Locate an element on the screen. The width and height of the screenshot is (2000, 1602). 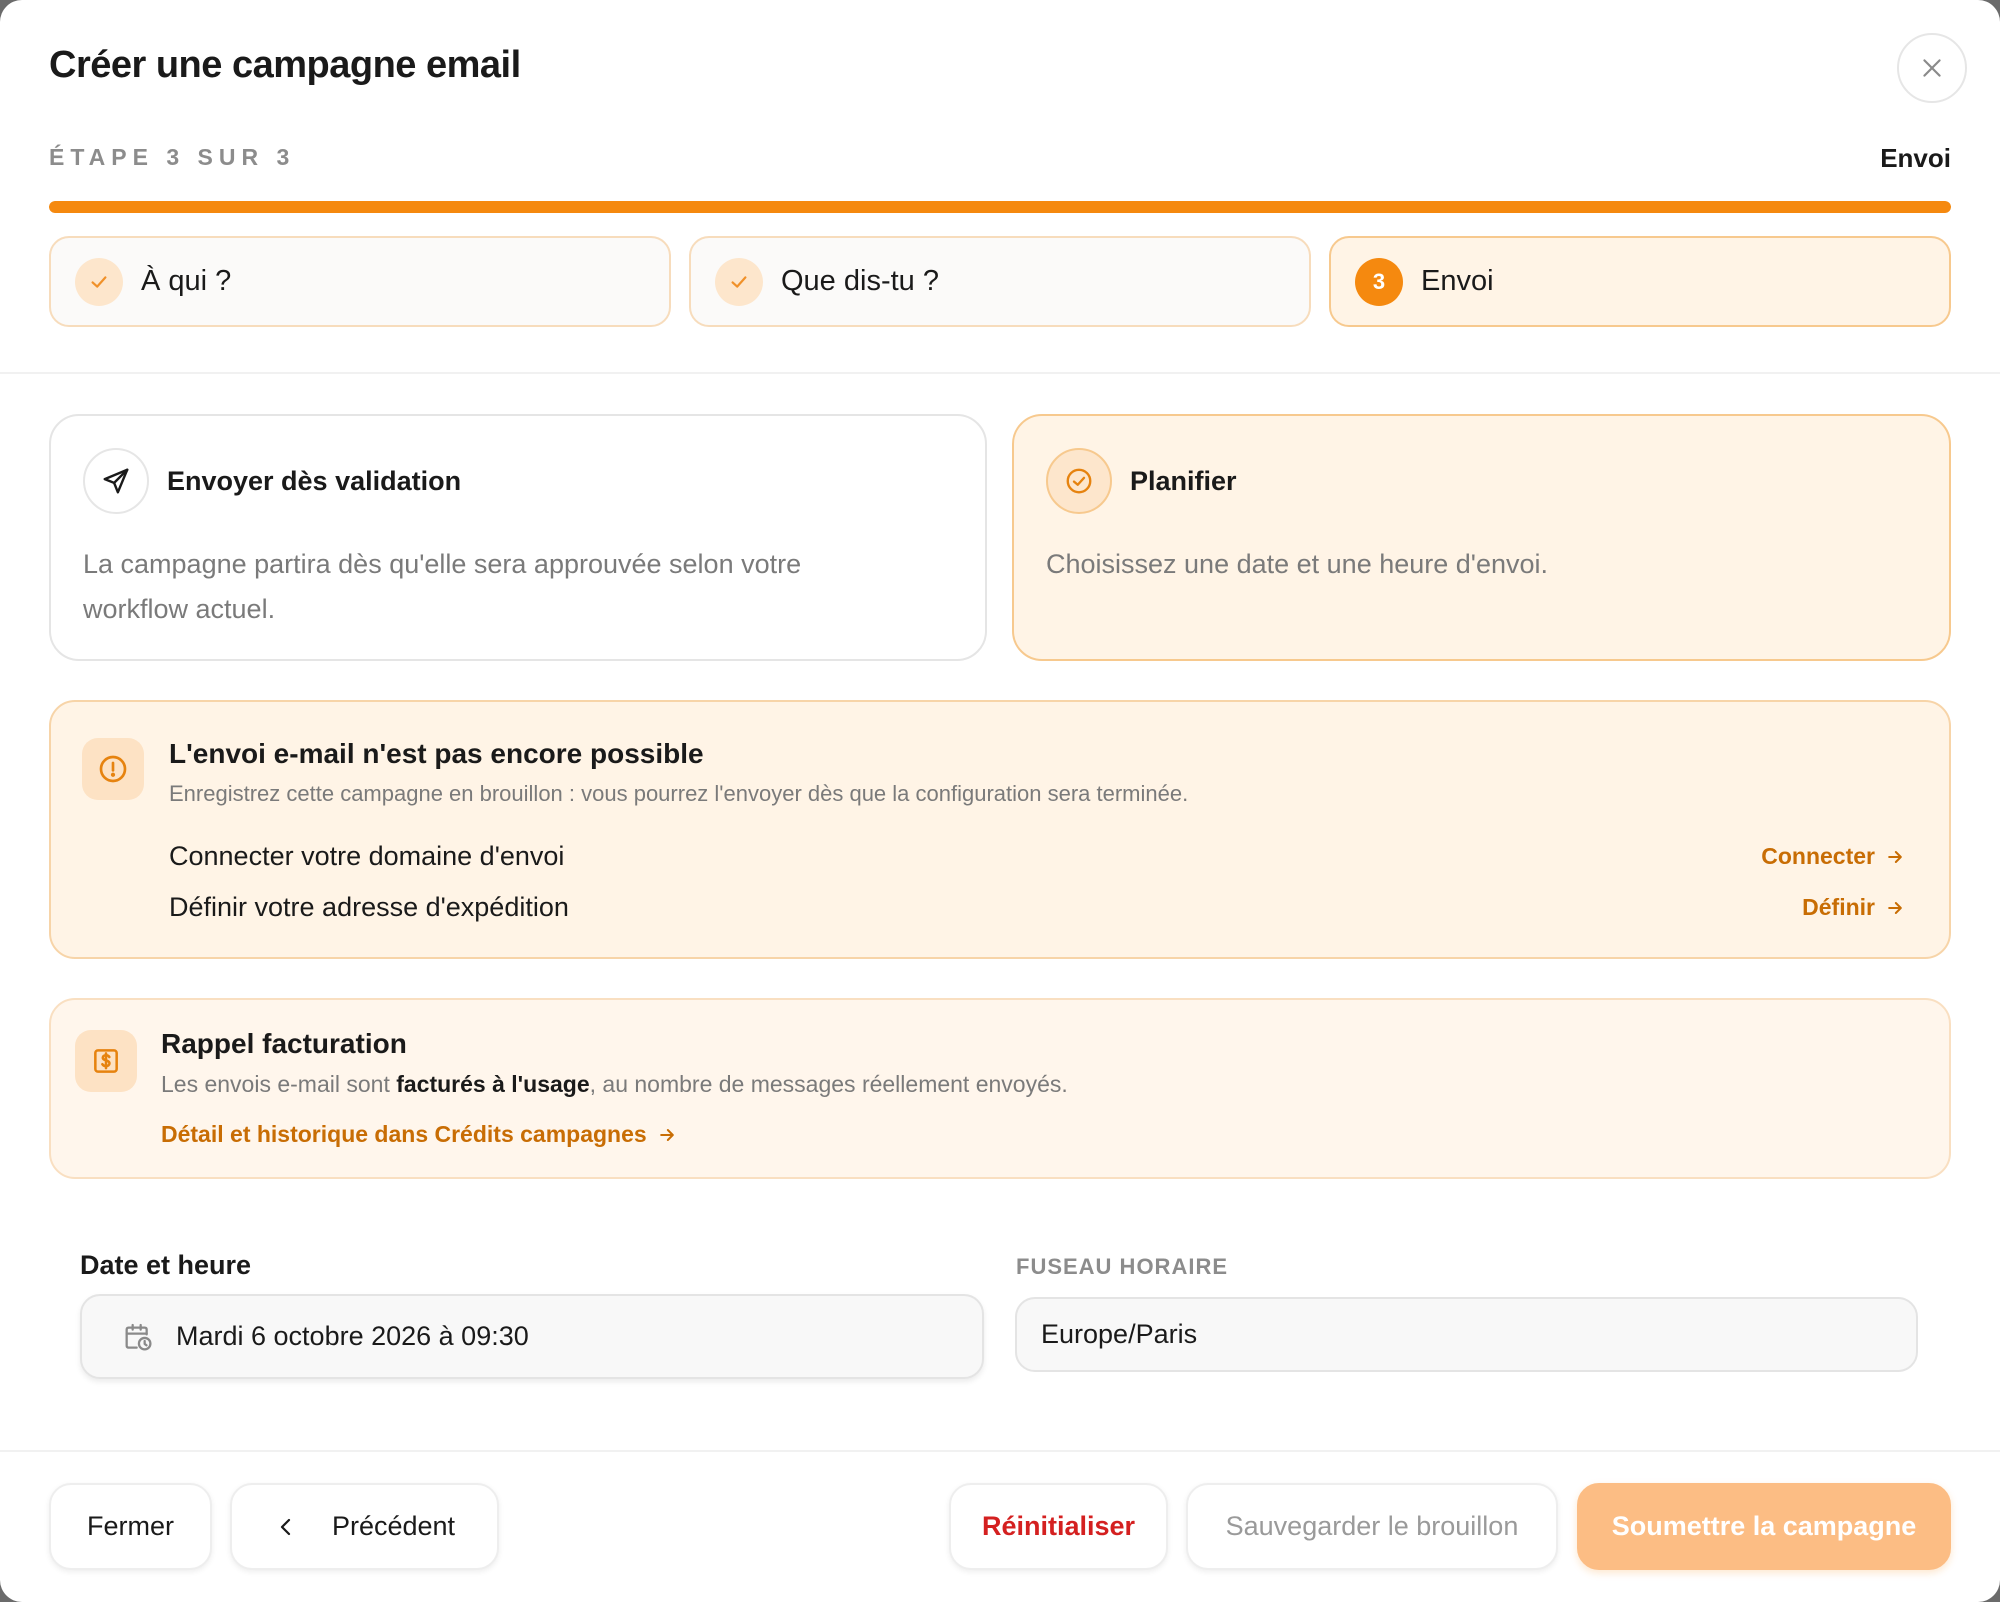
step-send: 3 Envoi is located at coordinates (1640, 281).